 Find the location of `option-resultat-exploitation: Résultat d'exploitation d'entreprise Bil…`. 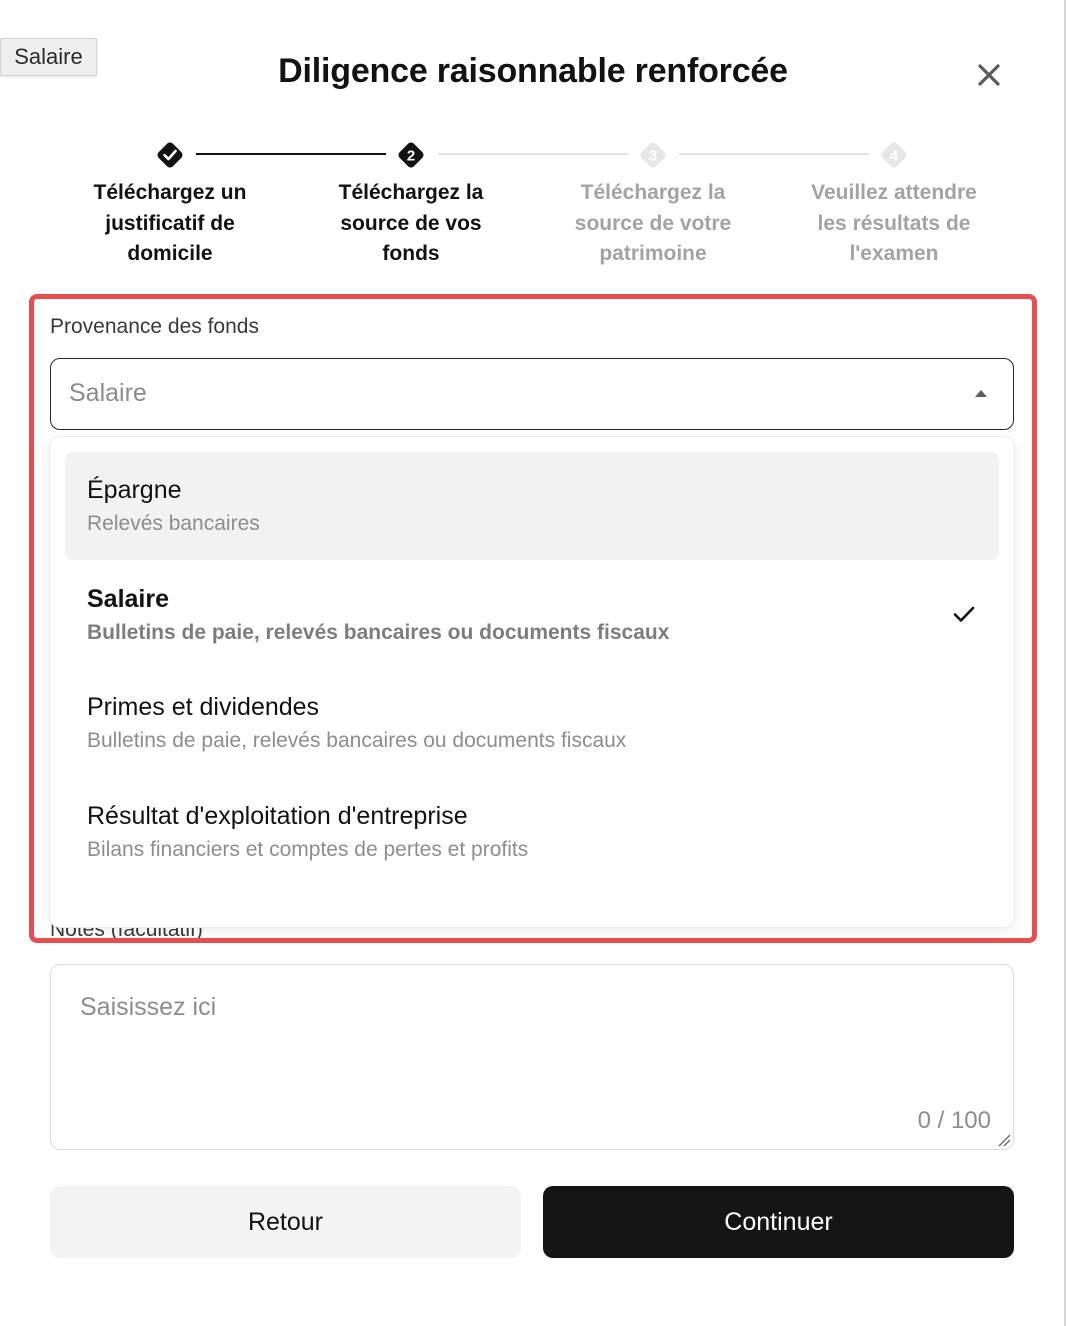

option-resultat-exploitation: Résultat d'exploitation d'entreprise Bil… is located at coordinates (532, 832).